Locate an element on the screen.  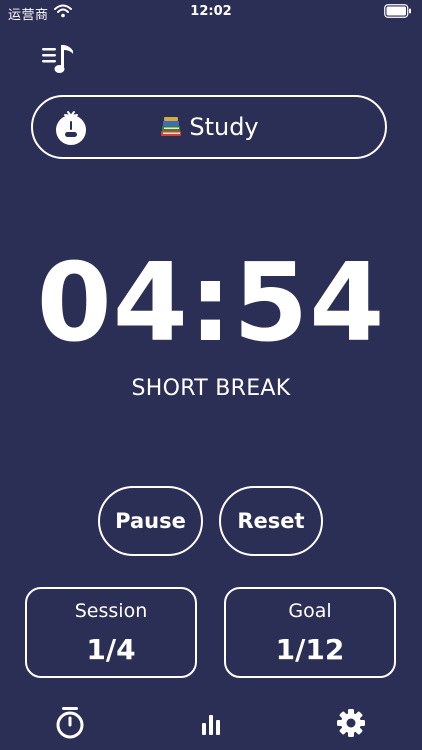
pause-button: Pause is located at coordinates (150, 521).